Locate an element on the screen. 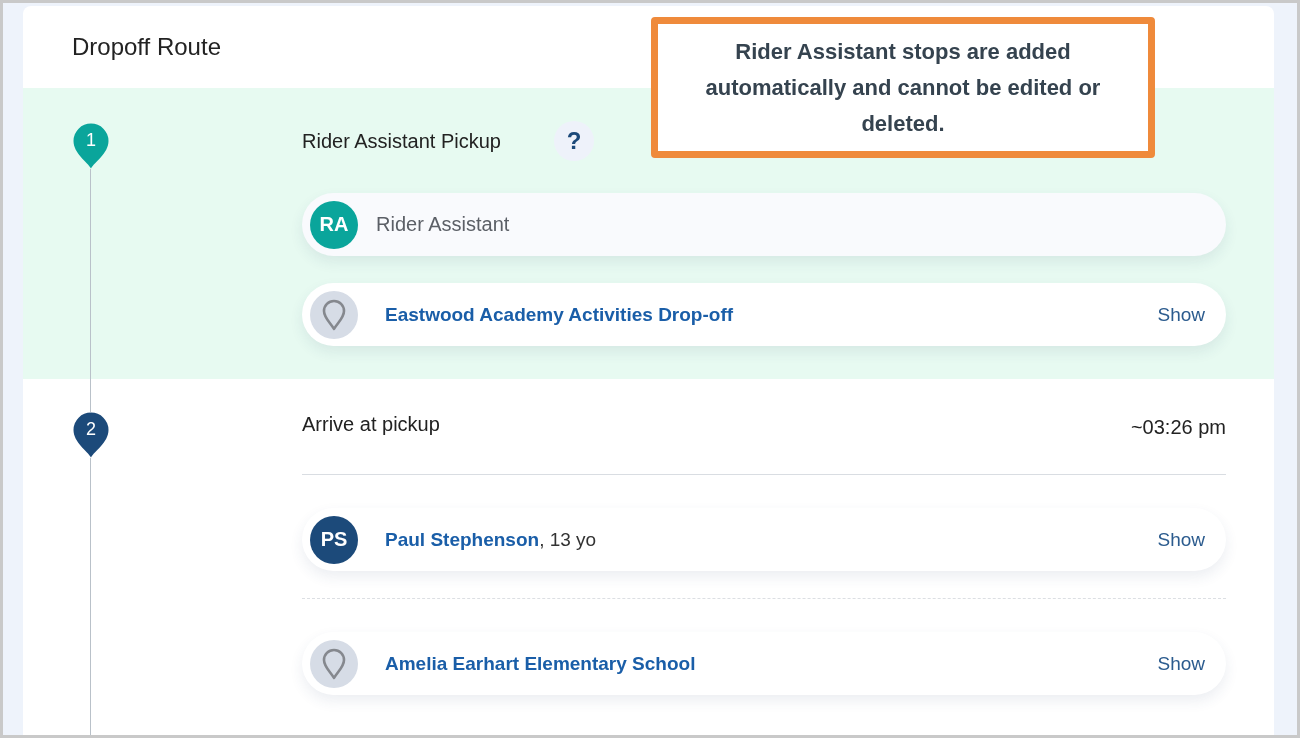  rider-age: , 13 yo is located at coordinates (568, 539).